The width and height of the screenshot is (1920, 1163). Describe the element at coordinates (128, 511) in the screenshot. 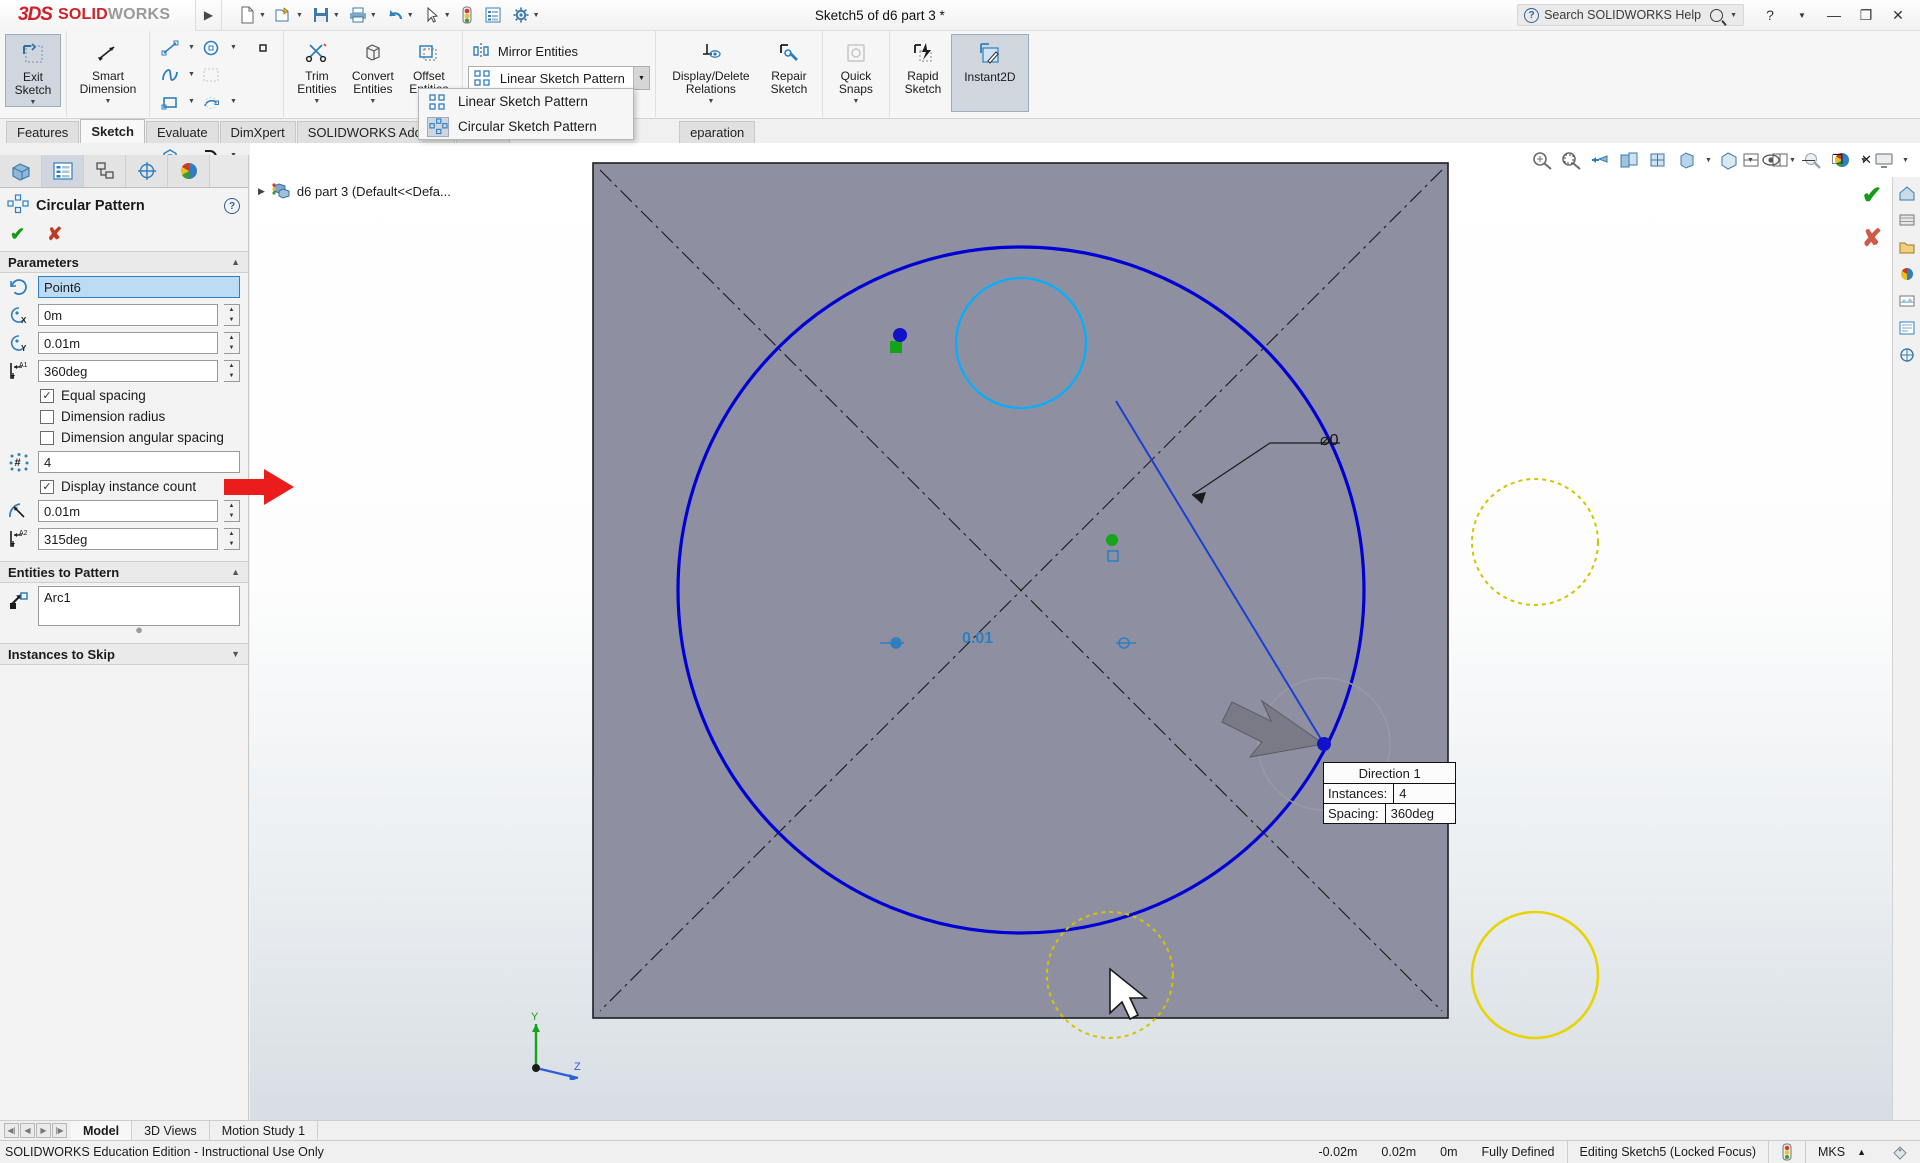

I see `radius-field: 0.01m` at that location.